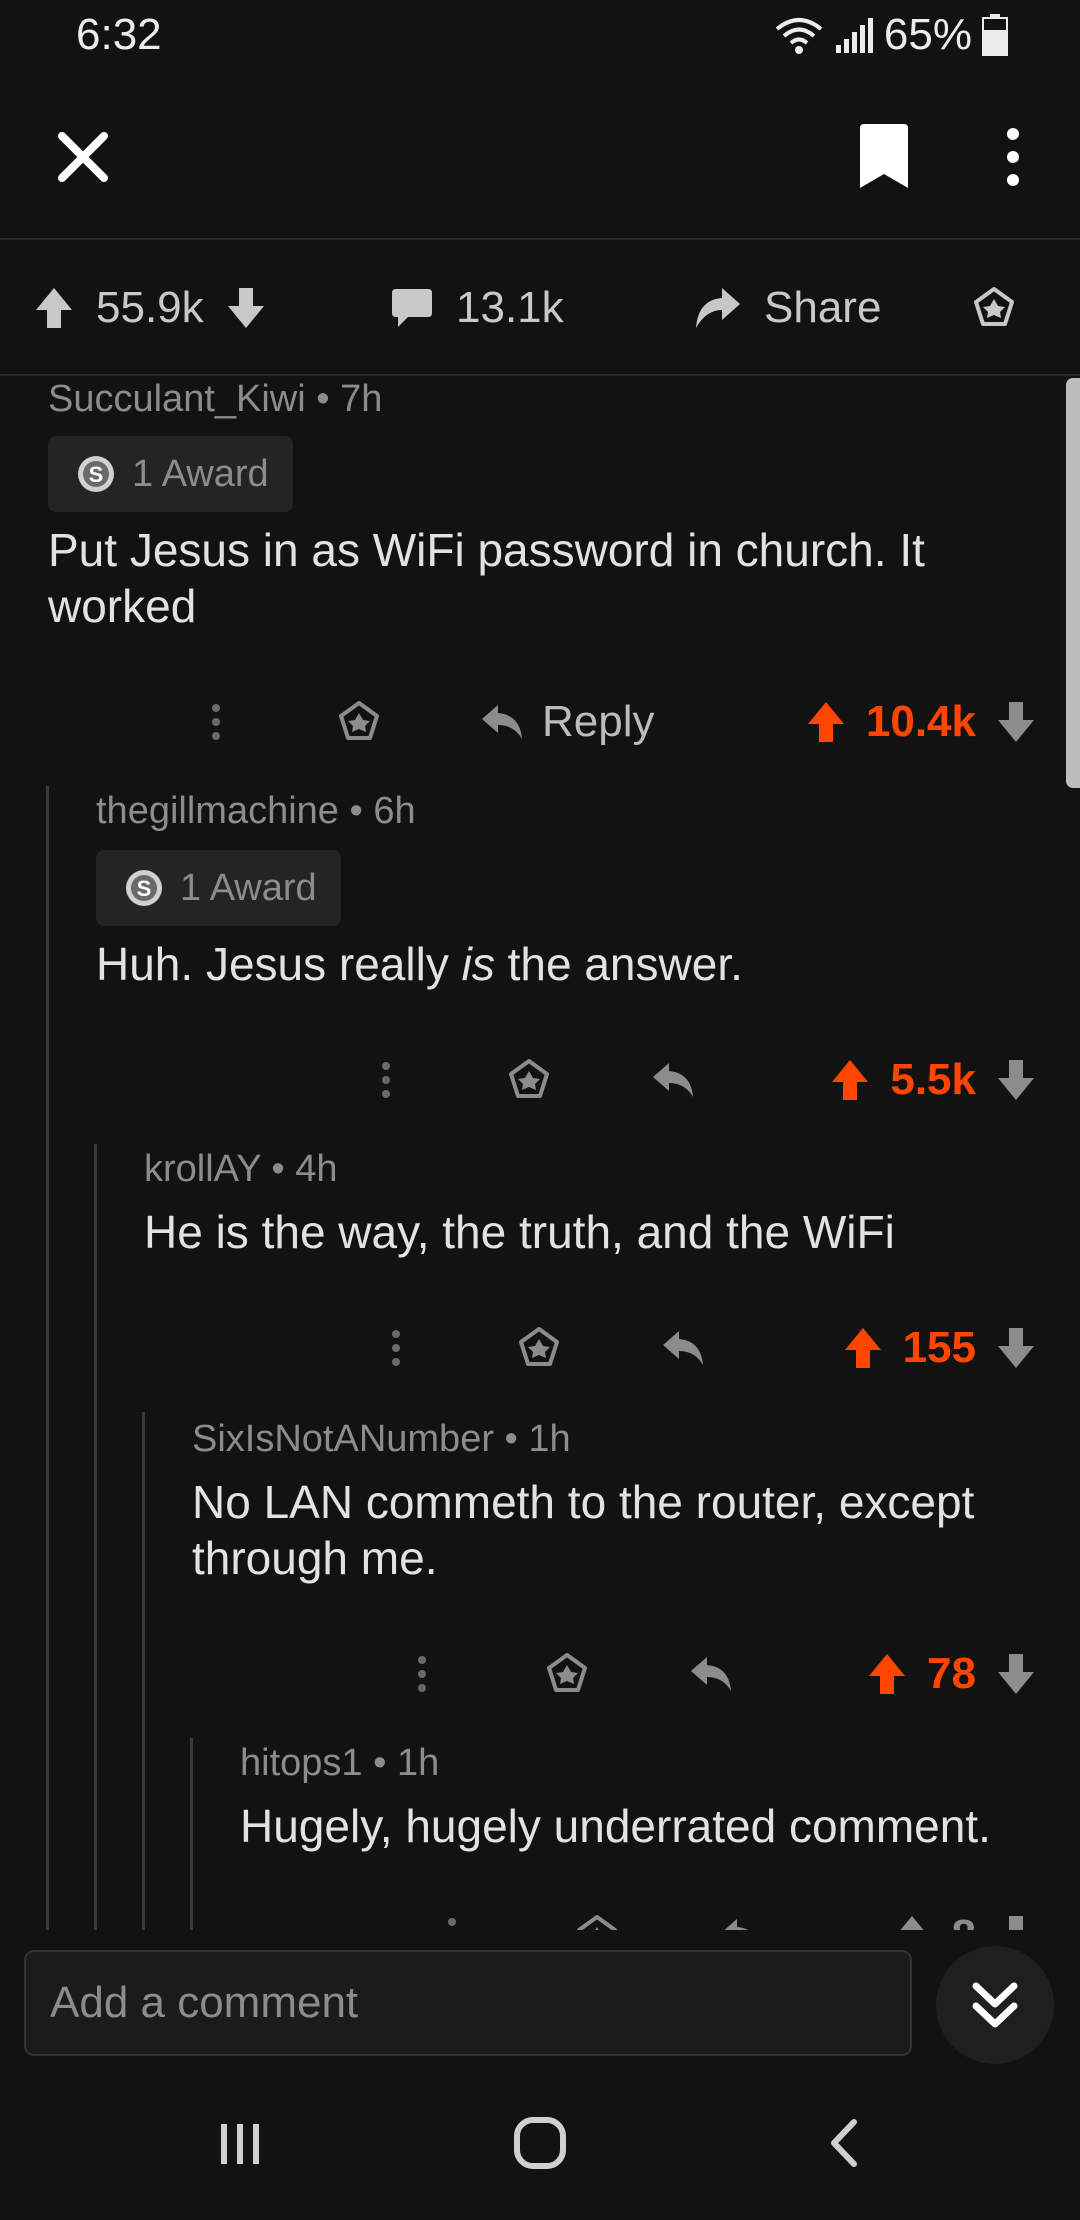  I want to click on recent-apps-icon, so click(240, 2144).